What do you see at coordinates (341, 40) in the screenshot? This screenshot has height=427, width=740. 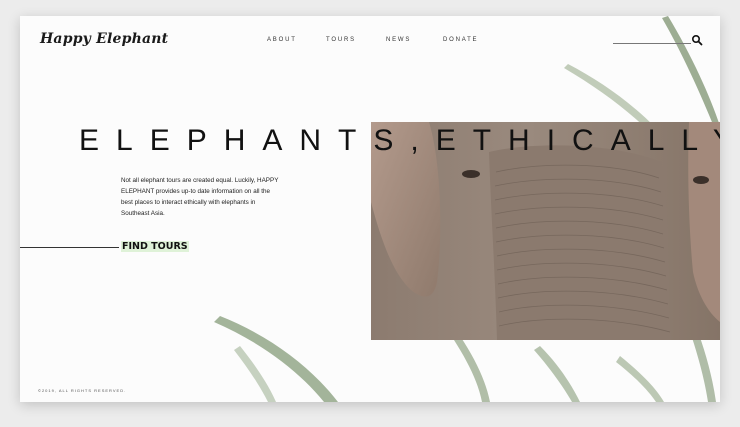 I see `nav-item-tours: TOURS` at bounding box center [341, 40].